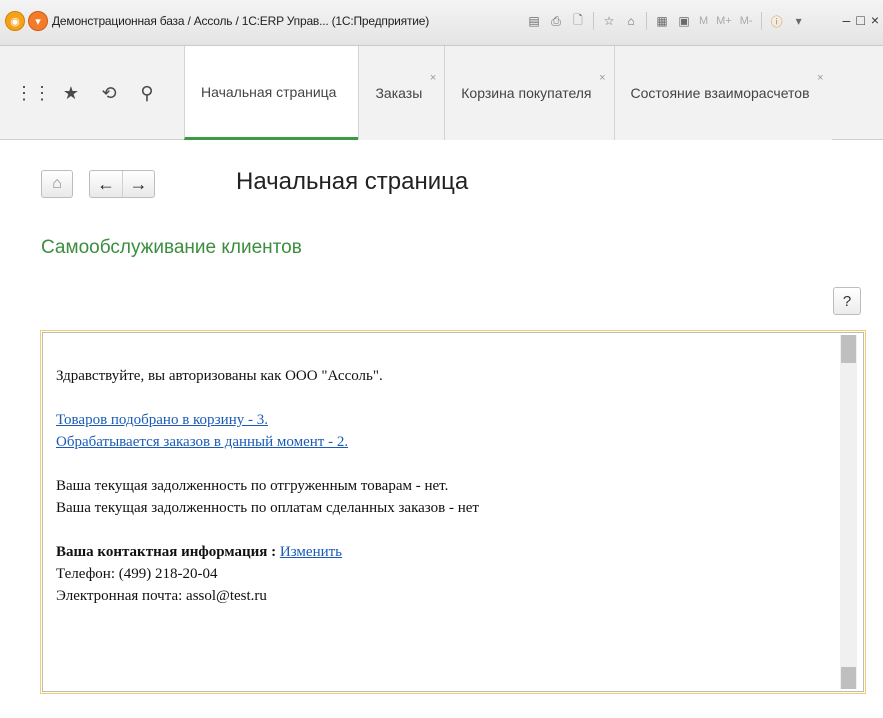 Image resolution: width=883 pixels, height=718 pixels. Describe the element at coordinates (147, 93) in the screenshot. I see `search-icon: ⚲` at that location.